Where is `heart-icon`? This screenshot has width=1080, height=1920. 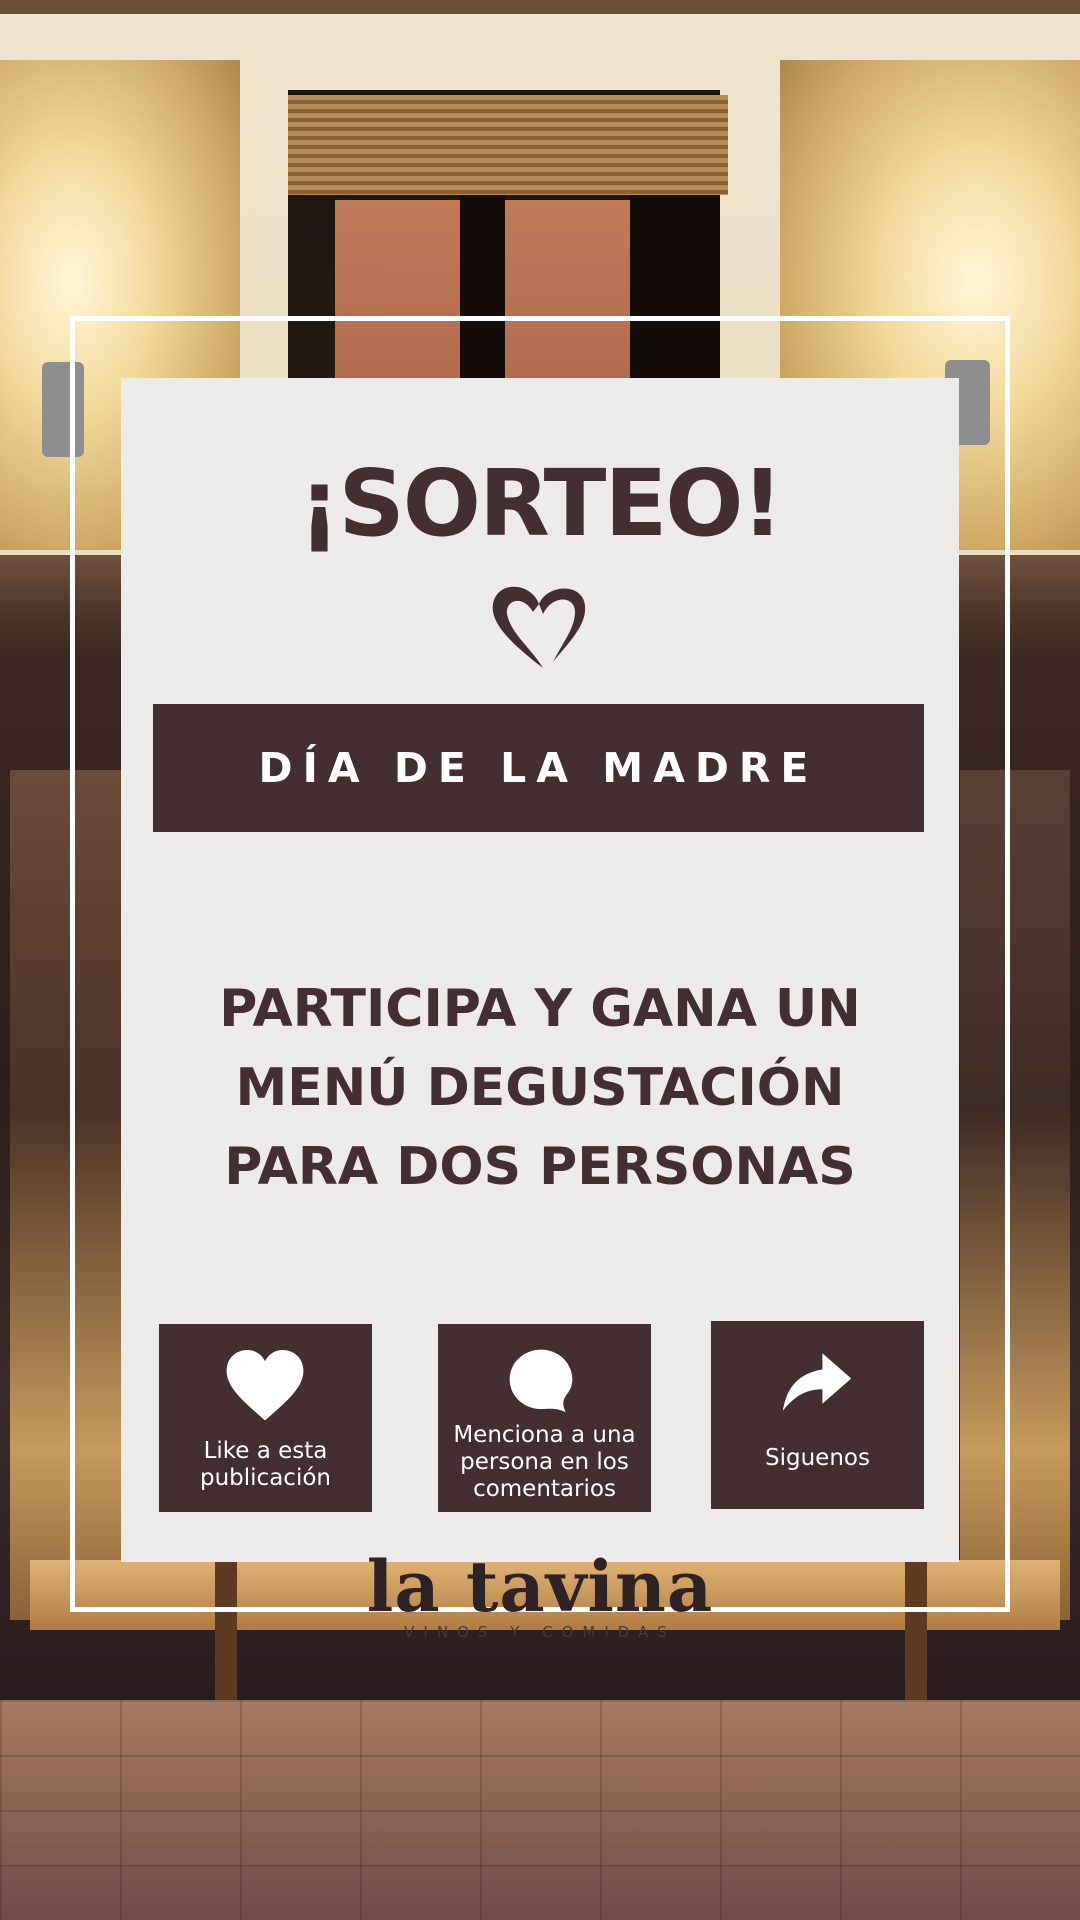
heart-icon is located at coordinates (265, 1385).